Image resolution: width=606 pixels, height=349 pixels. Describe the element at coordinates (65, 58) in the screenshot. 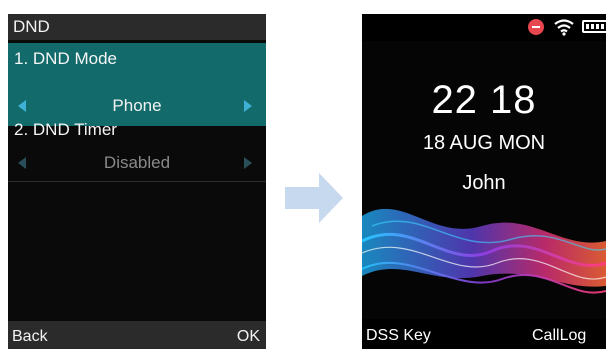

I see `dnd-mode-label: 1. DND Mode` at that location.